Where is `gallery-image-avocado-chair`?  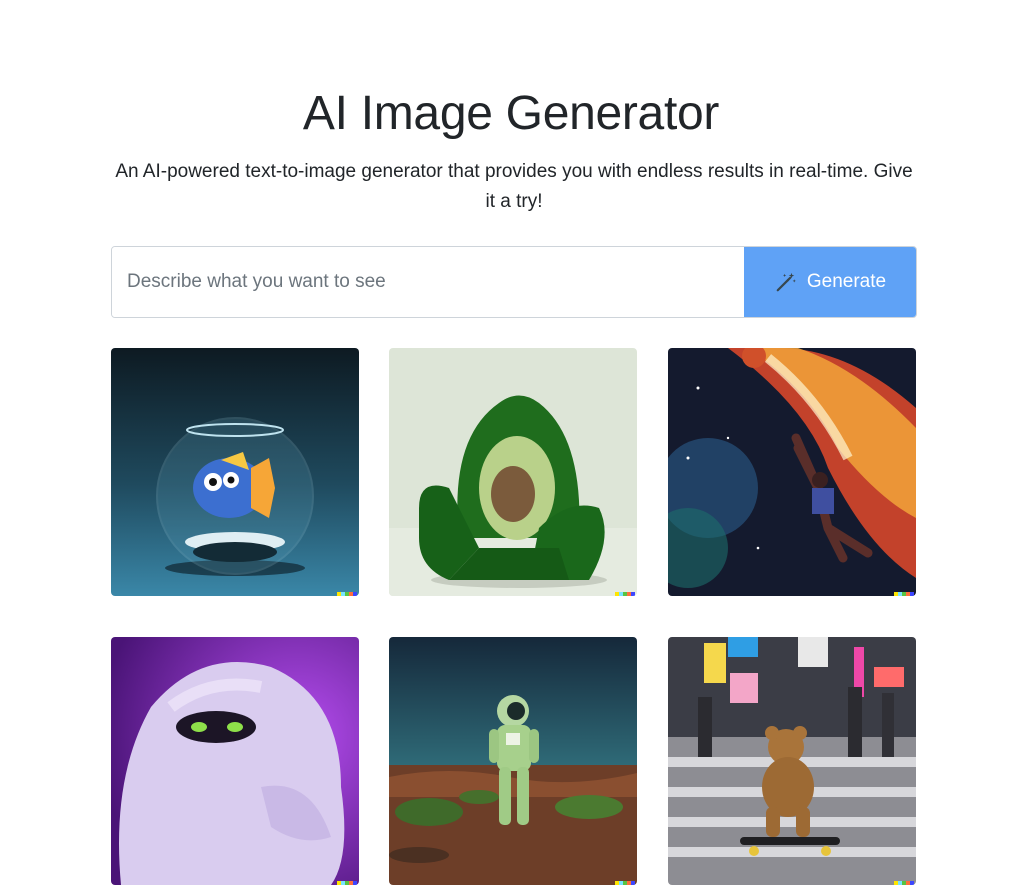 gallery-image-avocado-chair is located at coordinates (513, 472).